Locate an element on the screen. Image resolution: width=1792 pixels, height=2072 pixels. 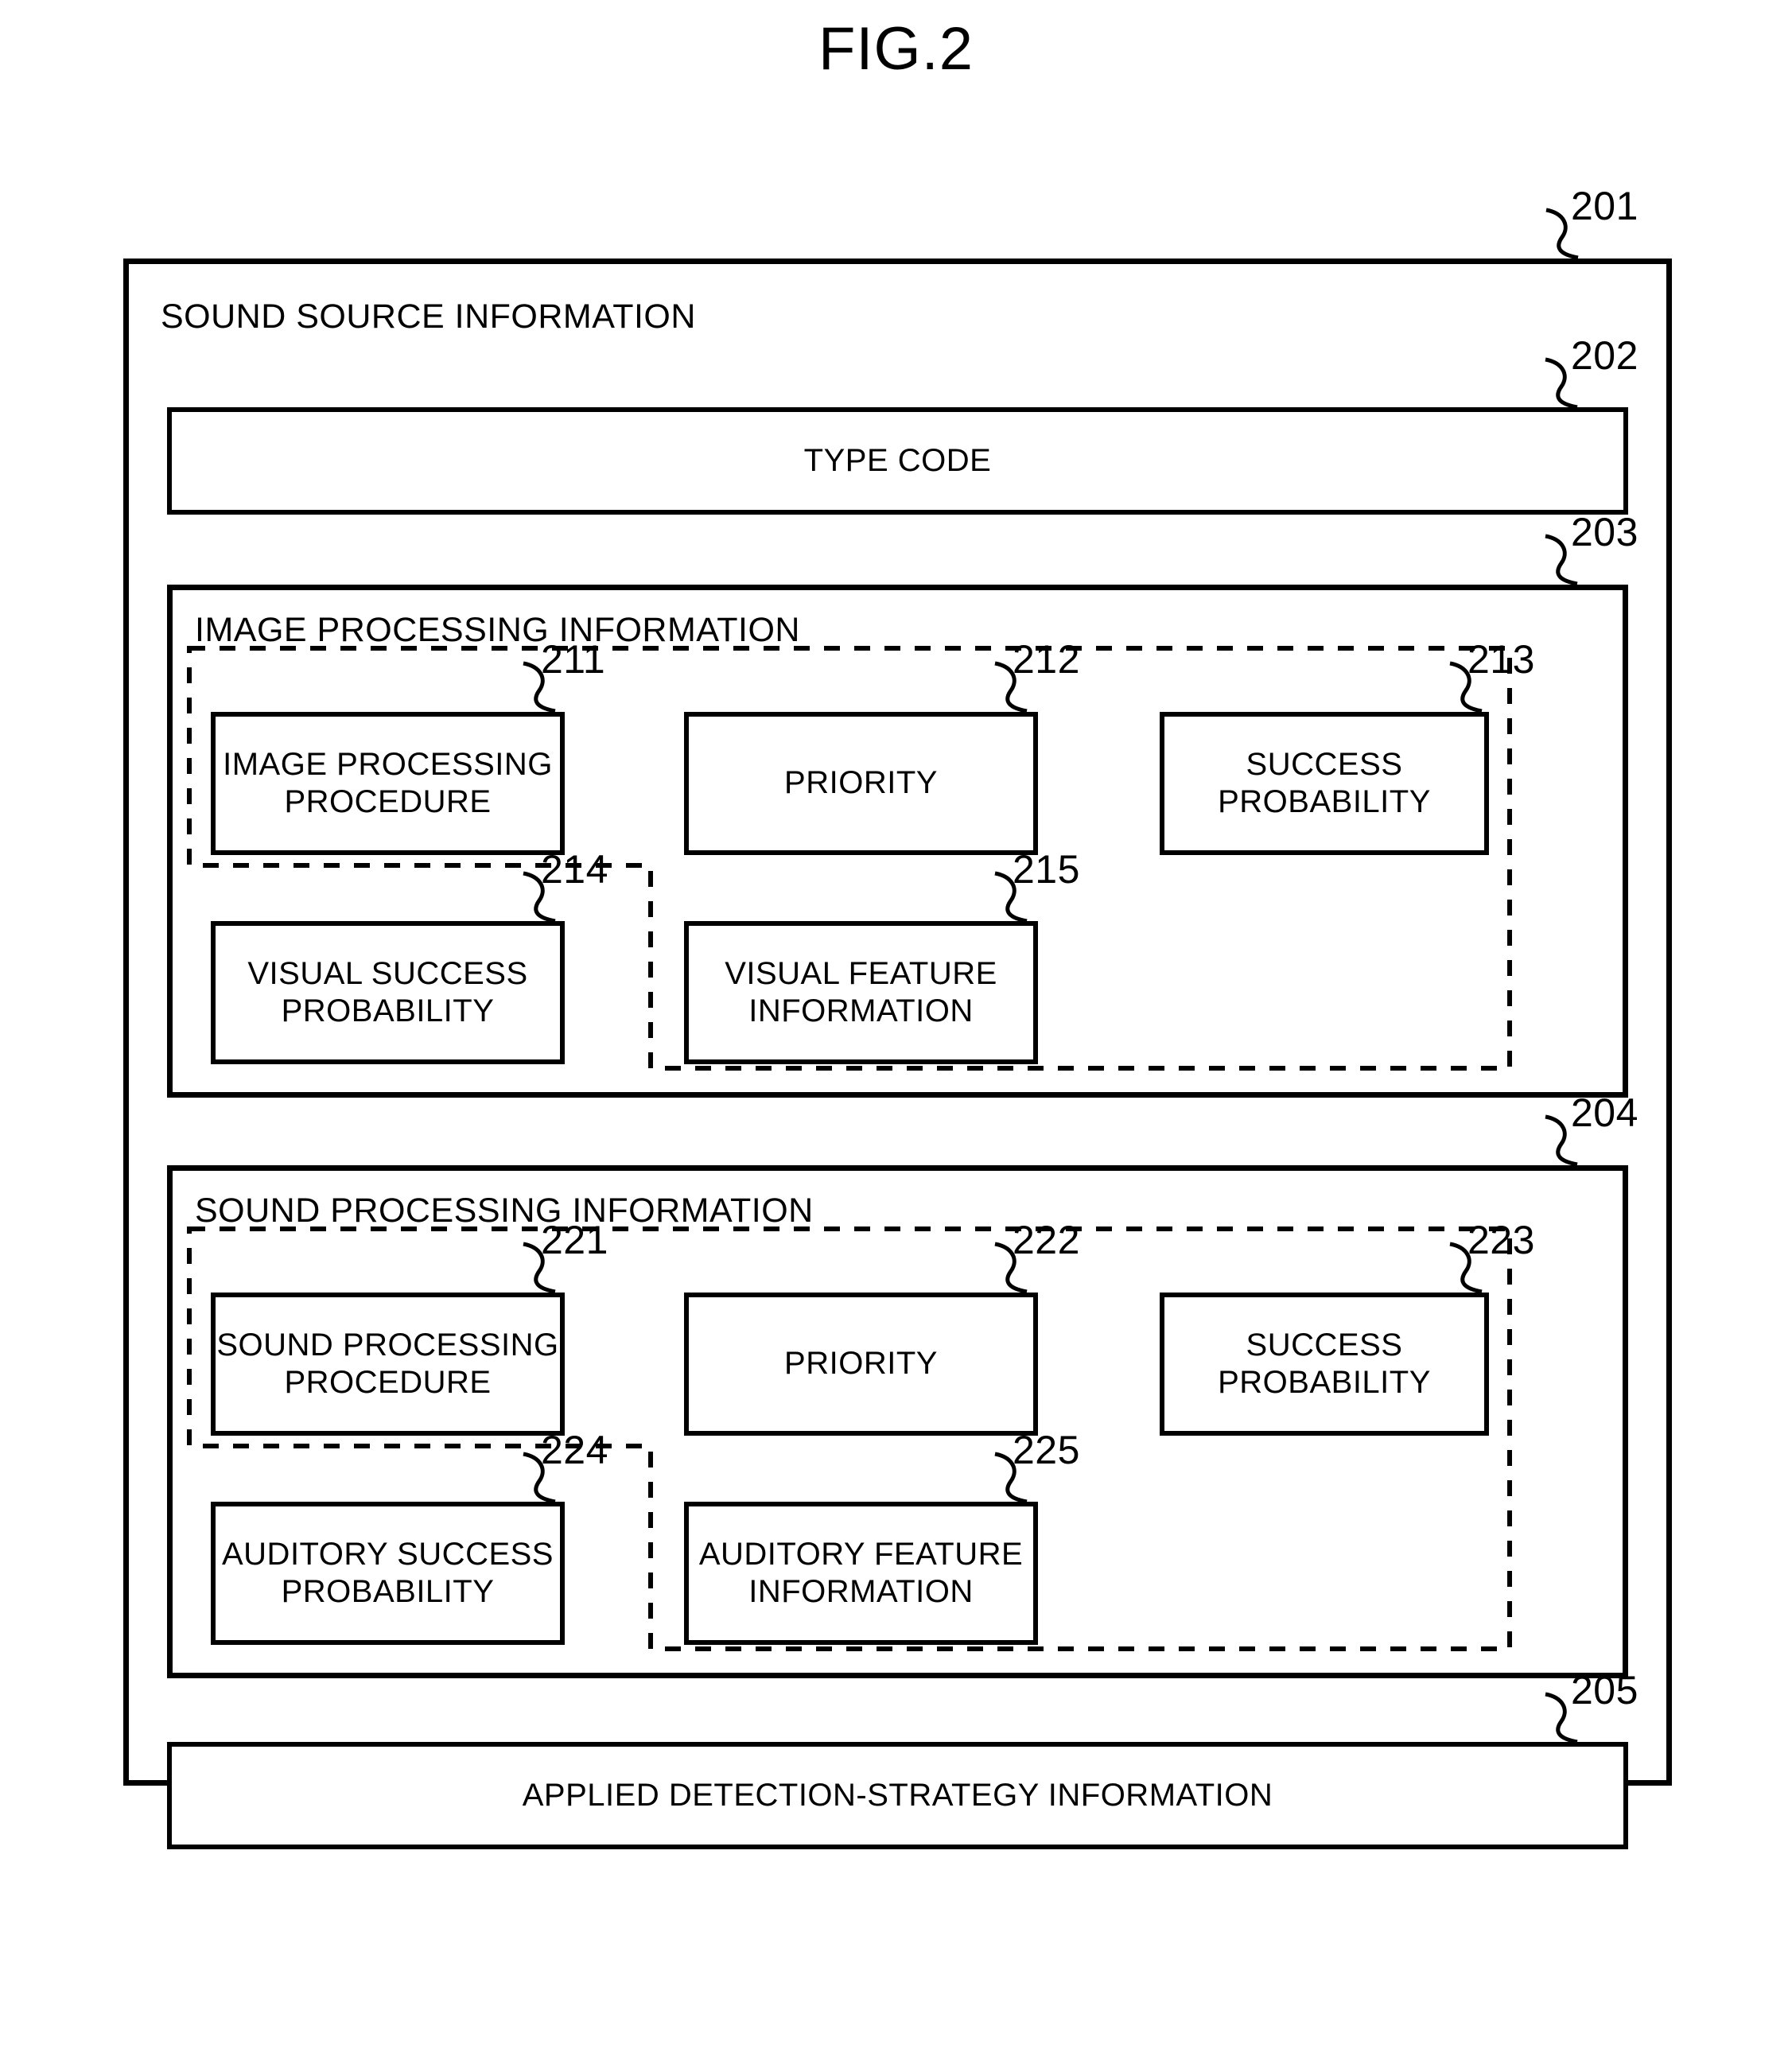
auditory-success-probability-label: AUDITORY SUCCESS PROBABILITY is located at coordinates (387, 1572).